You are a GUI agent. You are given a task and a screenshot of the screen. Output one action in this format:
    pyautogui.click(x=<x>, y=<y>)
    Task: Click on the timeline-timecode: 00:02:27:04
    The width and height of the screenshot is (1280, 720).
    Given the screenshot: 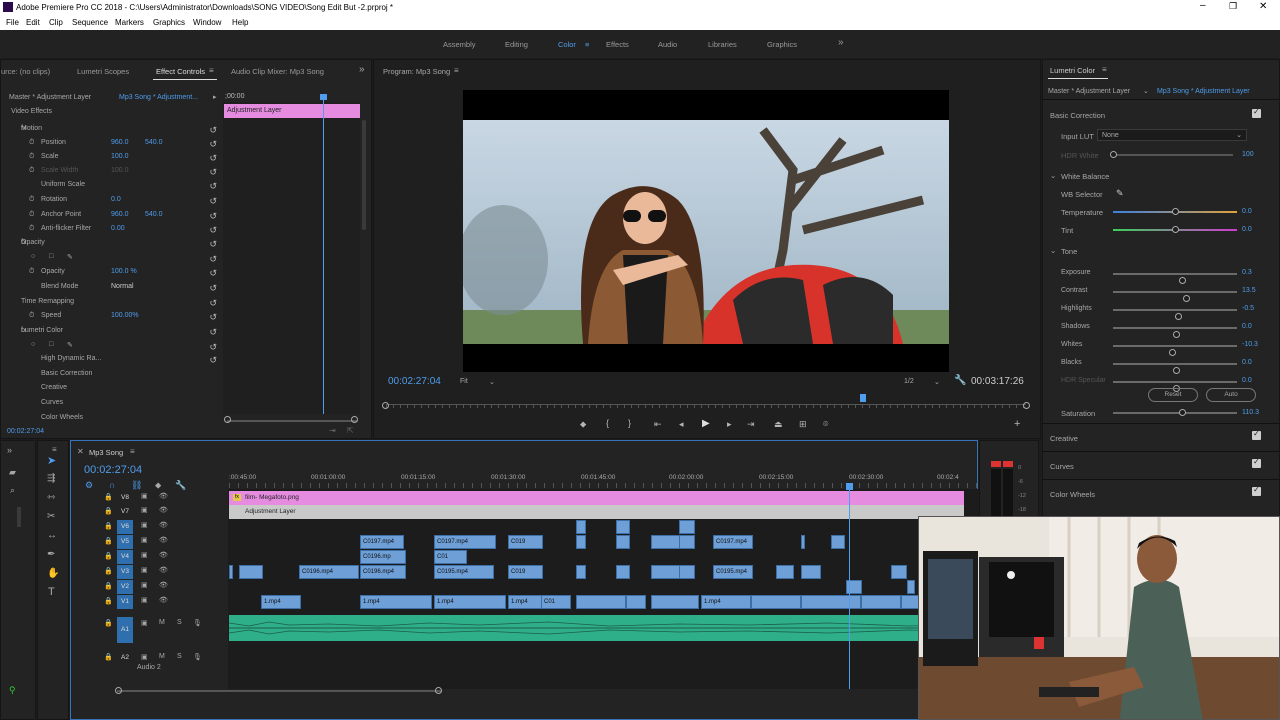 What is the action you would take?
    pyautogui.click(x=113, y=470)
    